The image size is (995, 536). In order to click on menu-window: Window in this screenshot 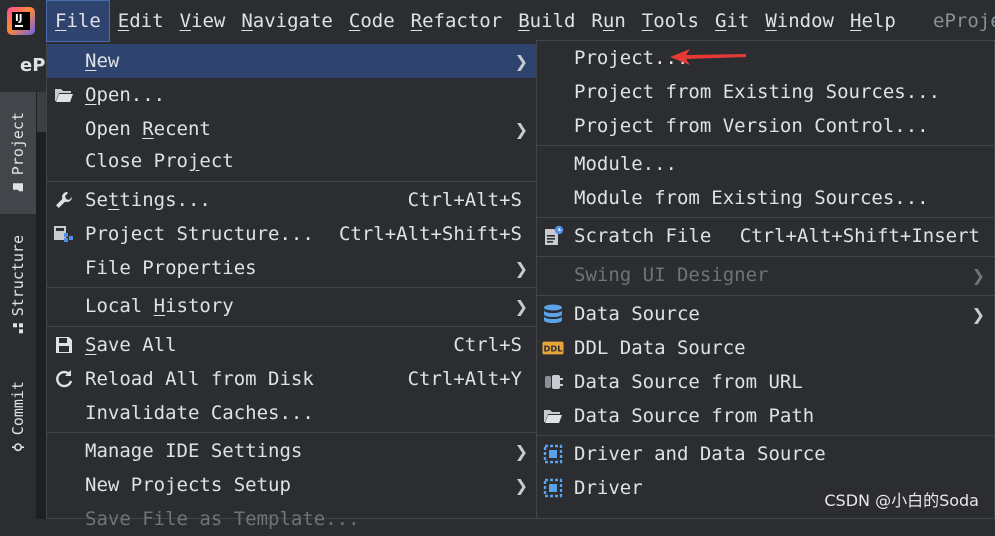, I will do `click(799, 21)`.